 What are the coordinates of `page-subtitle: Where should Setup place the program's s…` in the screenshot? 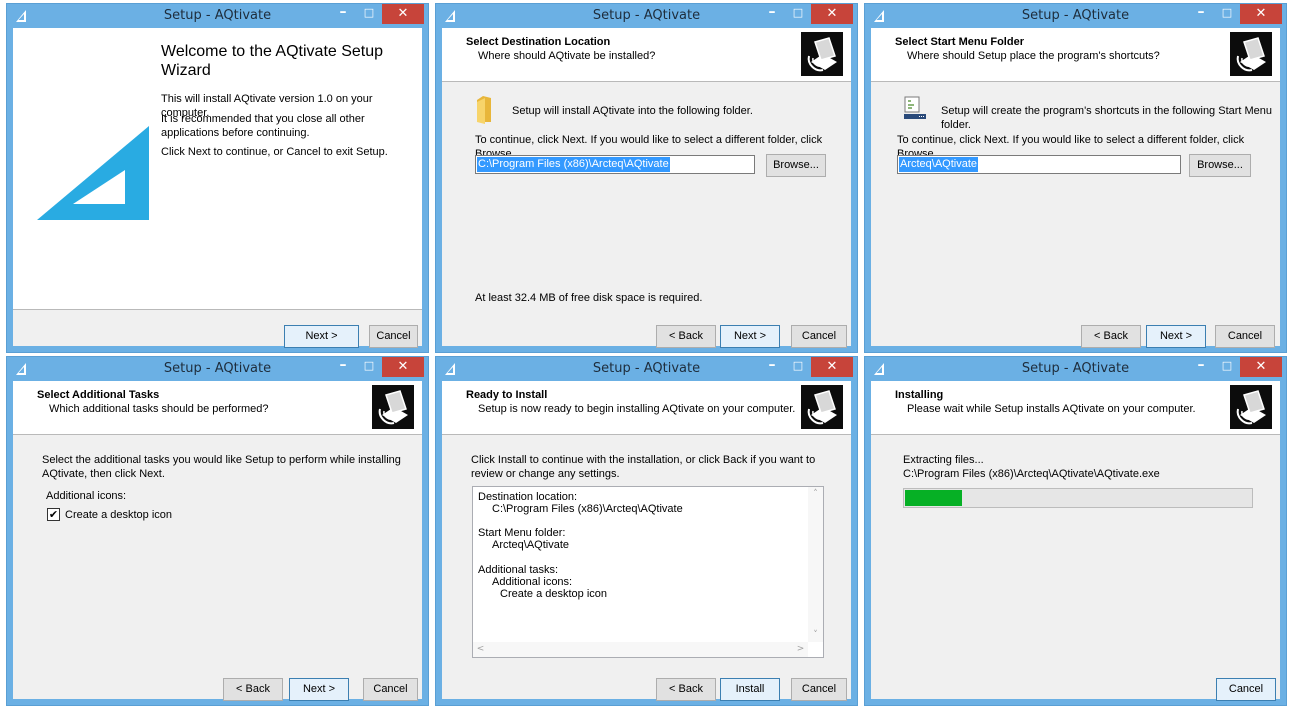 It's located at (1033, 56).